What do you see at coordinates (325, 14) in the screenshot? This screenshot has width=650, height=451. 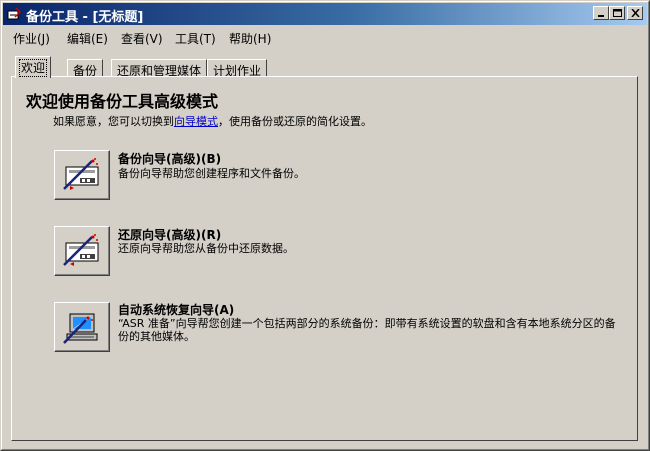 I see `title-bar: 备份工具 - [无标题]` at bounding box center [325, 14].